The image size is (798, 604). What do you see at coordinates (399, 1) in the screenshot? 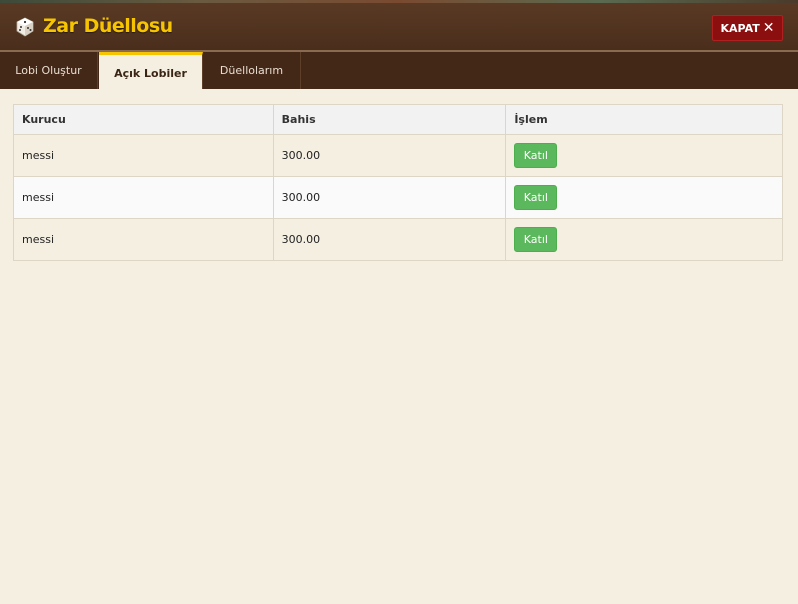
I see `header-decor-strip` at bounding box center [399, 1].